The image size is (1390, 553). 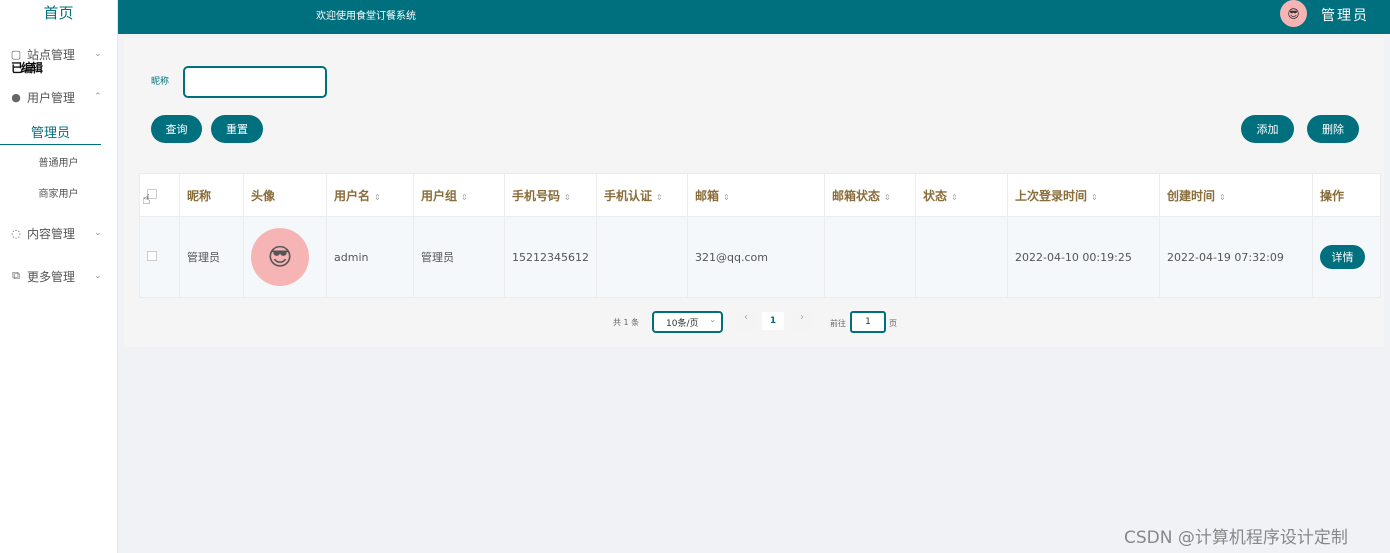 What do you see at coordinates (1191, 195) in the screenshot?
I see `col-label: 创建时间` at bounding box center [1191, 195].